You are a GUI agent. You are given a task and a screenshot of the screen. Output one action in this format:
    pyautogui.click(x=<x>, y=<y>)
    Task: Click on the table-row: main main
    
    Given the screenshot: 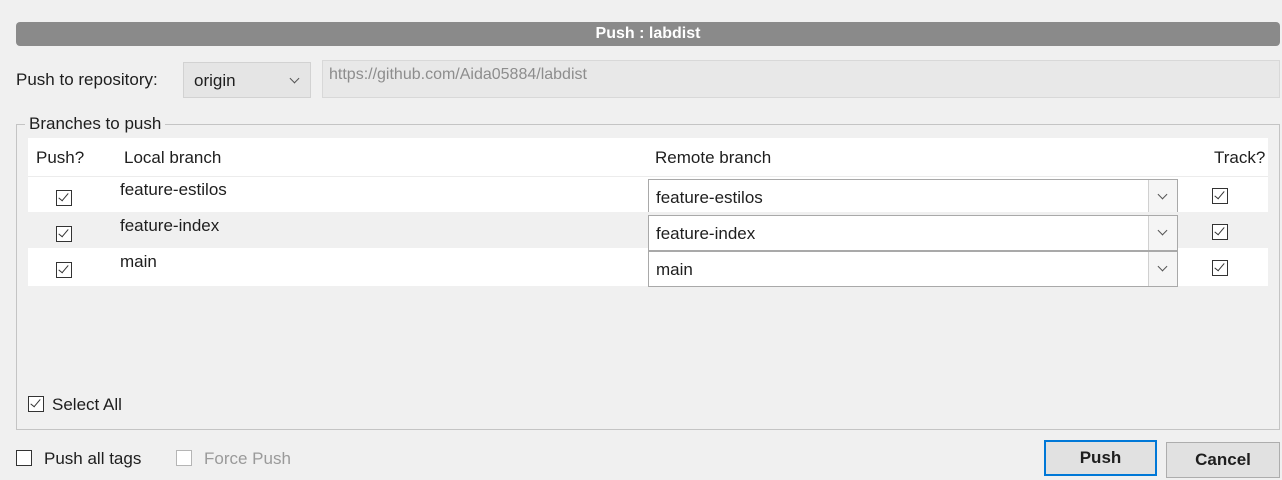 What is the action you would take?
    pyautogui.click(x=648, y=267)
    